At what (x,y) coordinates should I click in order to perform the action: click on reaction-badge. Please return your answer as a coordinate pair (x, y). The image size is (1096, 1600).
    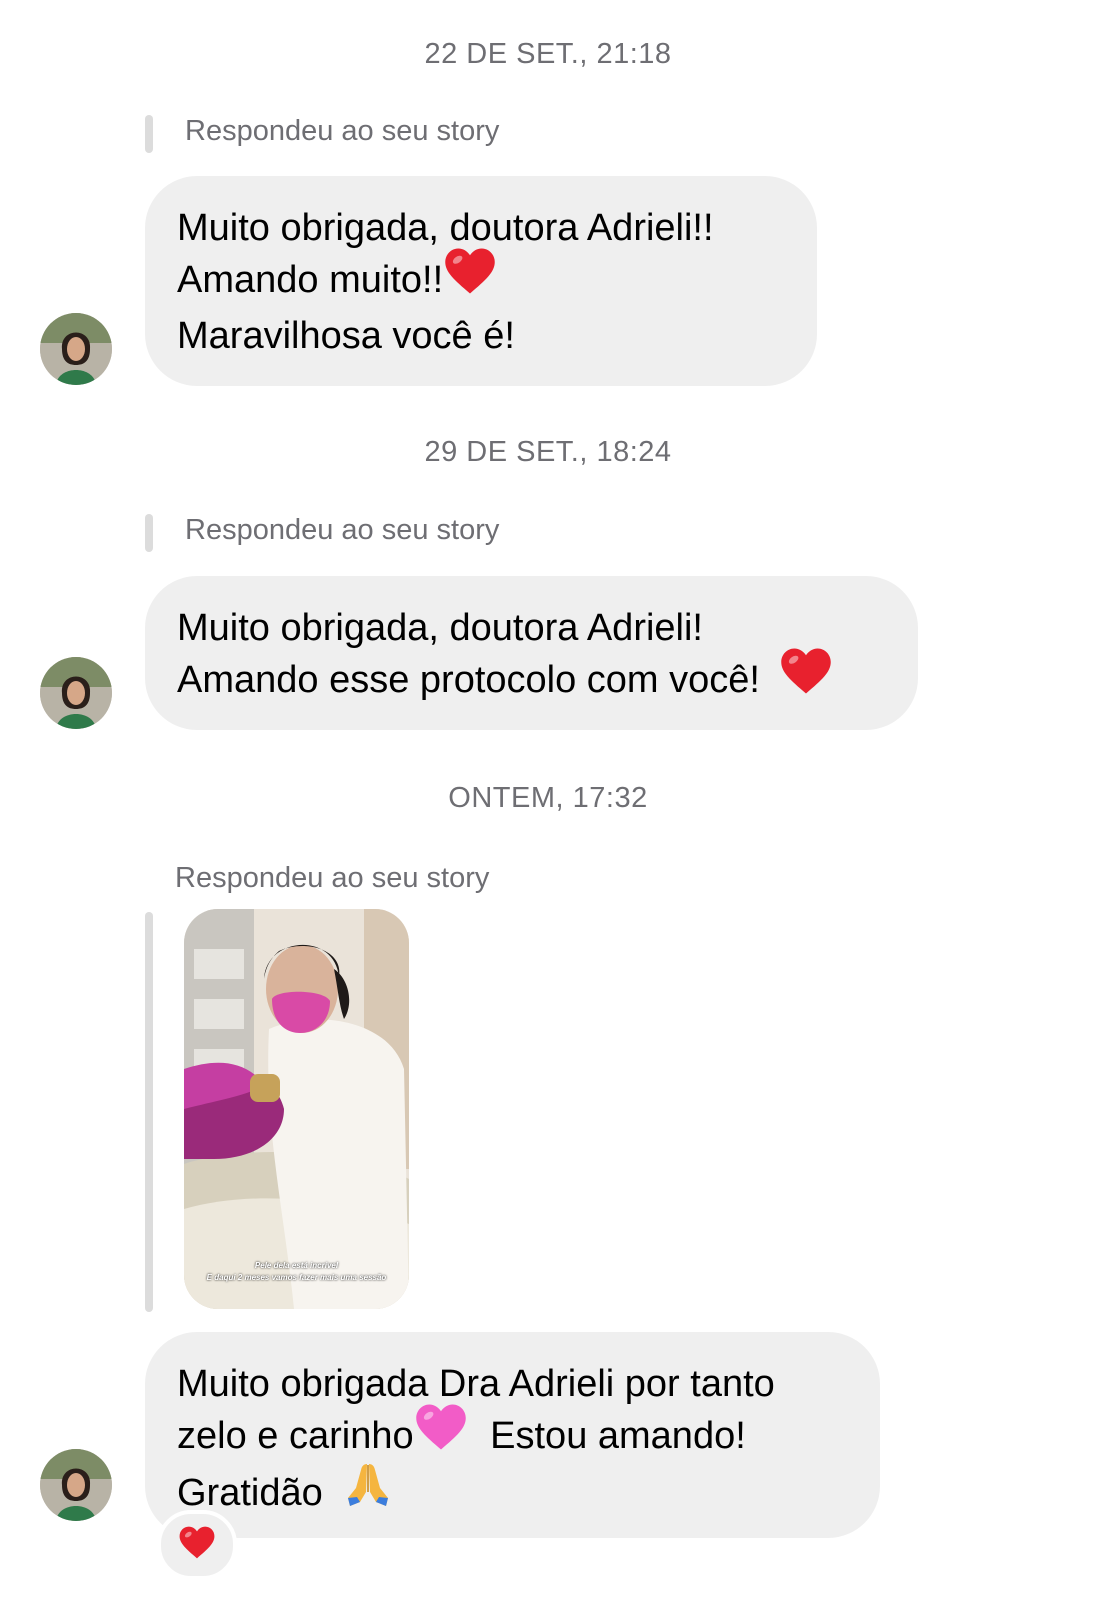
    Looking at the image, I should click on (197, 1545).